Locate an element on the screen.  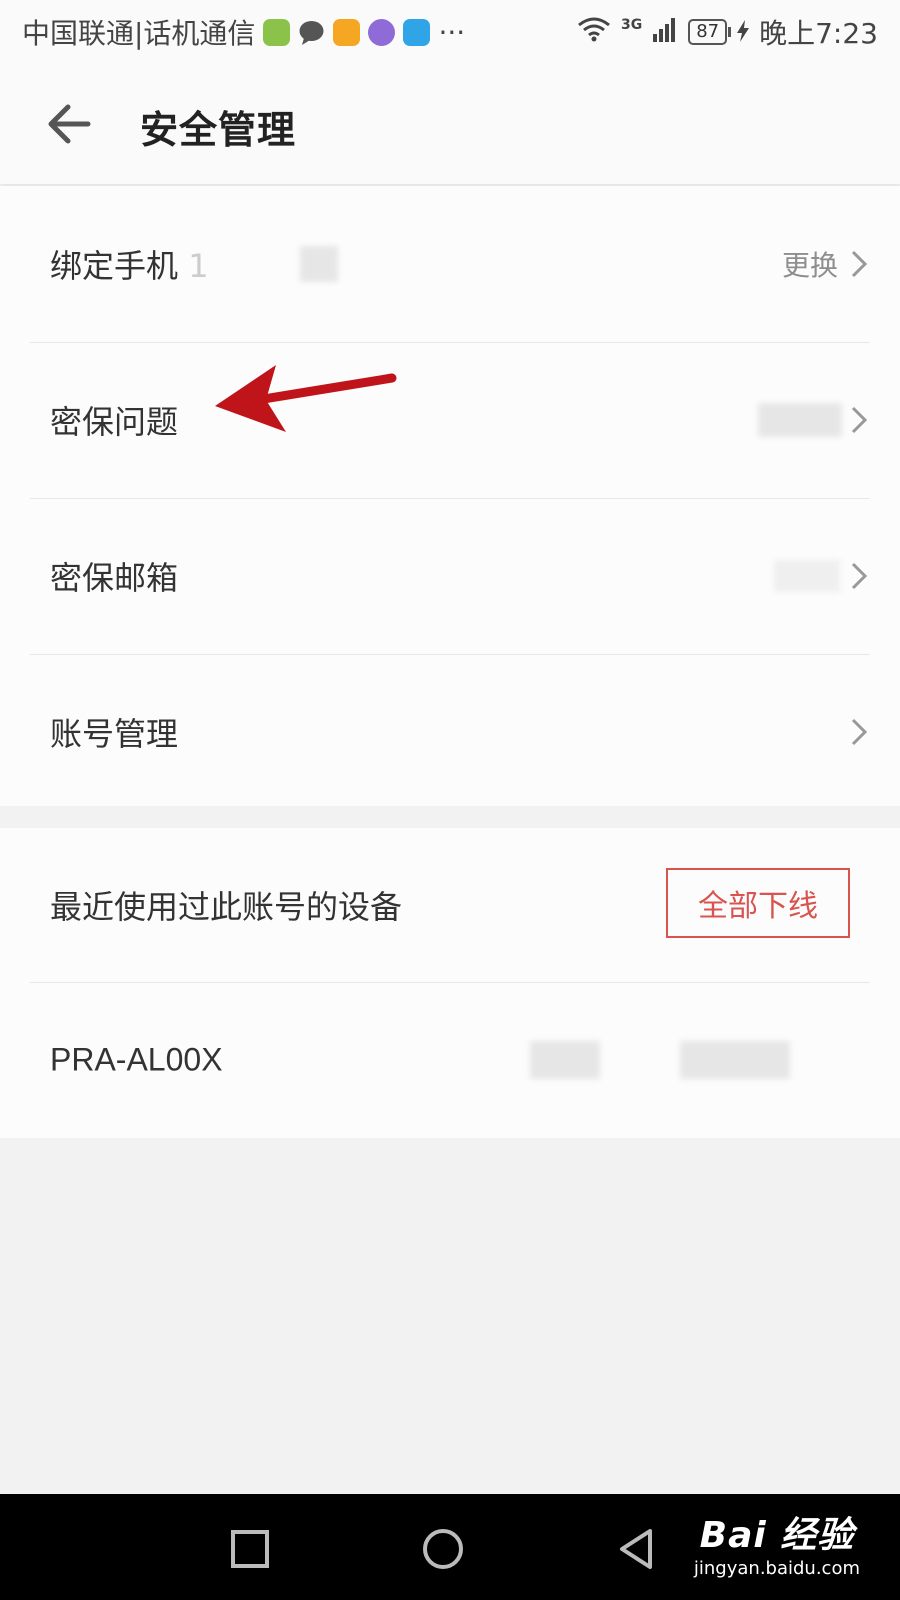
charging-icon is located at coordinates (743, 32).